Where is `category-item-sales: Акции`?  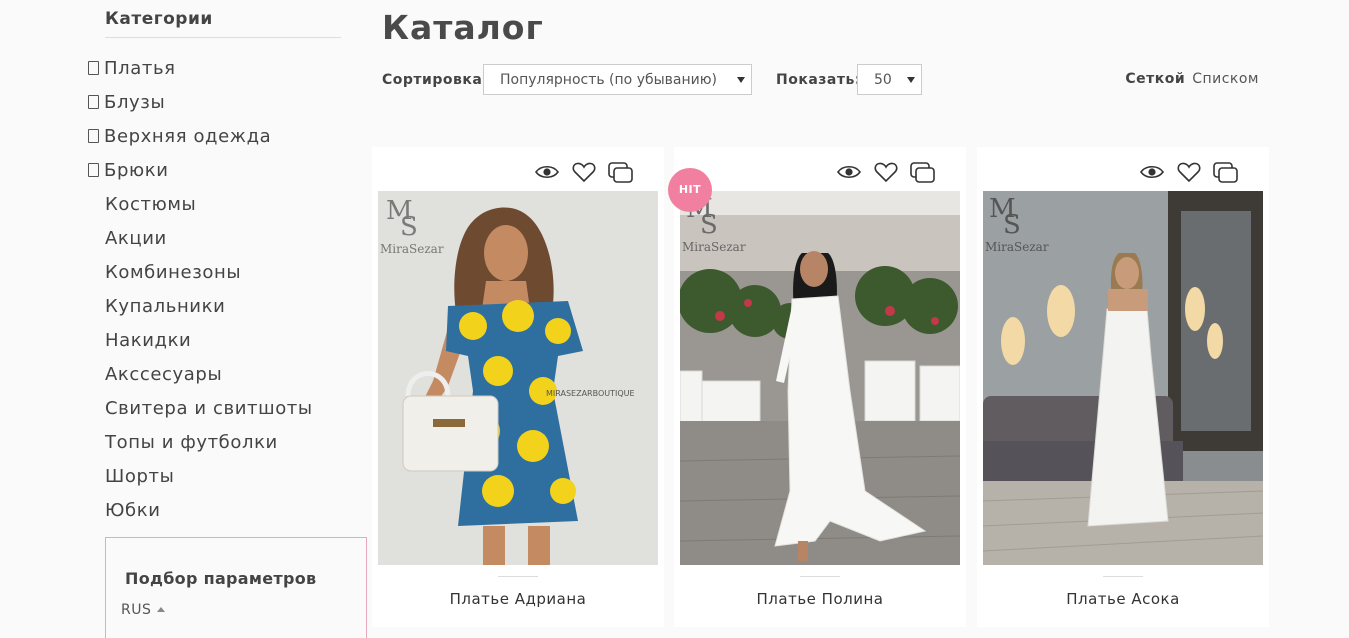
category-item-sales: Акции is located at coordinates (200, 242).